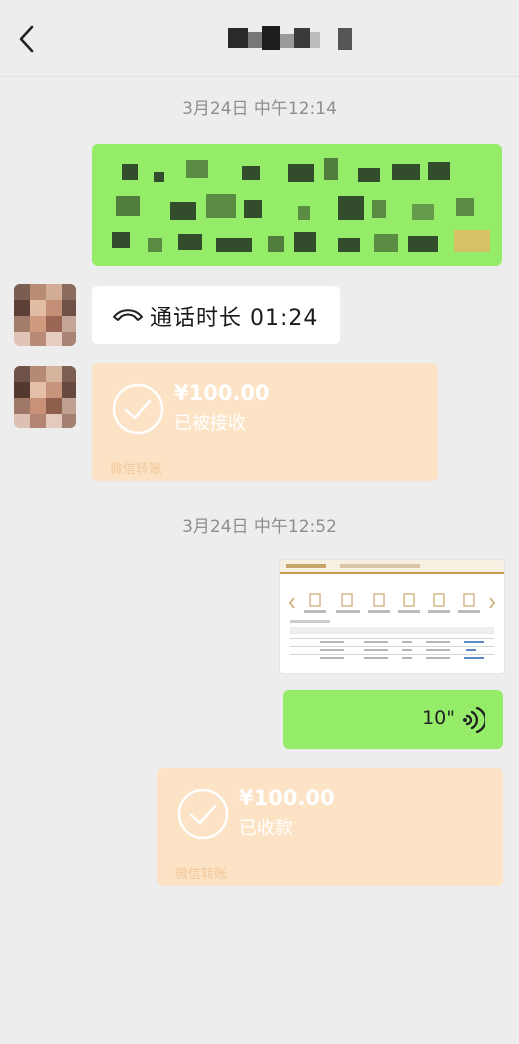 This screenshot has height=1044, width=519. I want to click on contact-name-redacted, so click(290, 38).